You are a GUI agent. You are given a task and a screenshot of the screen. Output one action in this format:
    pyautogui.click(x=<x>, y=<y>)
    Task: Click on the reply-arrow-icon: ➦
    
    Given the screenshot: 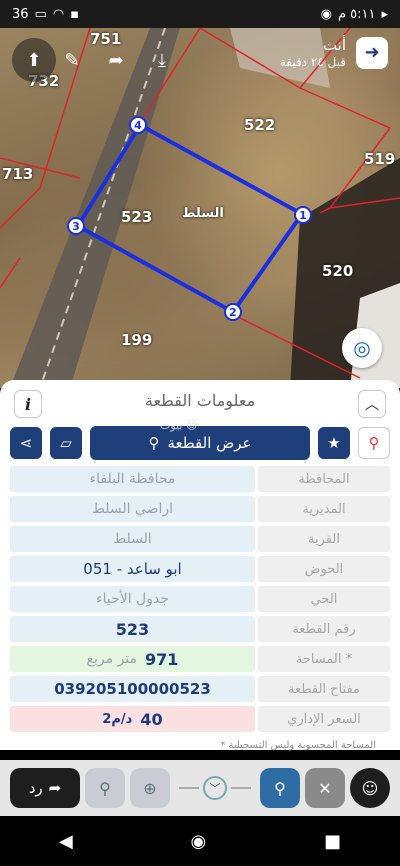 What is the action you would take?
    pyautogui.click(x=55, y=788)
    